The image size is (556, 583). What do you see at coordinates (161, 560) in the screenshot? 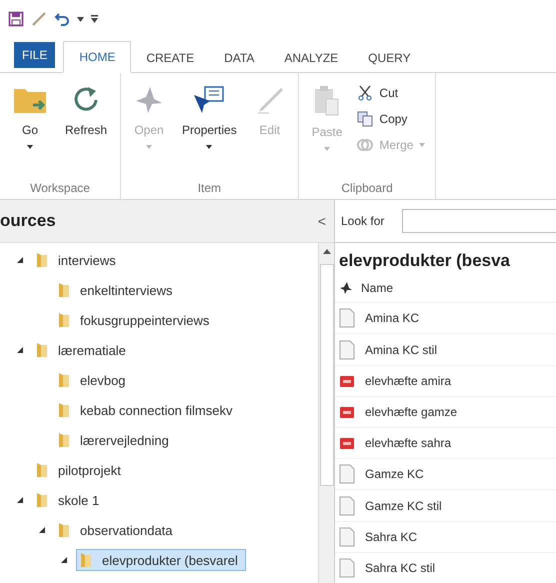
I see `tree-item: elevprodukter (besvarel` at bounding box center [161, 560].